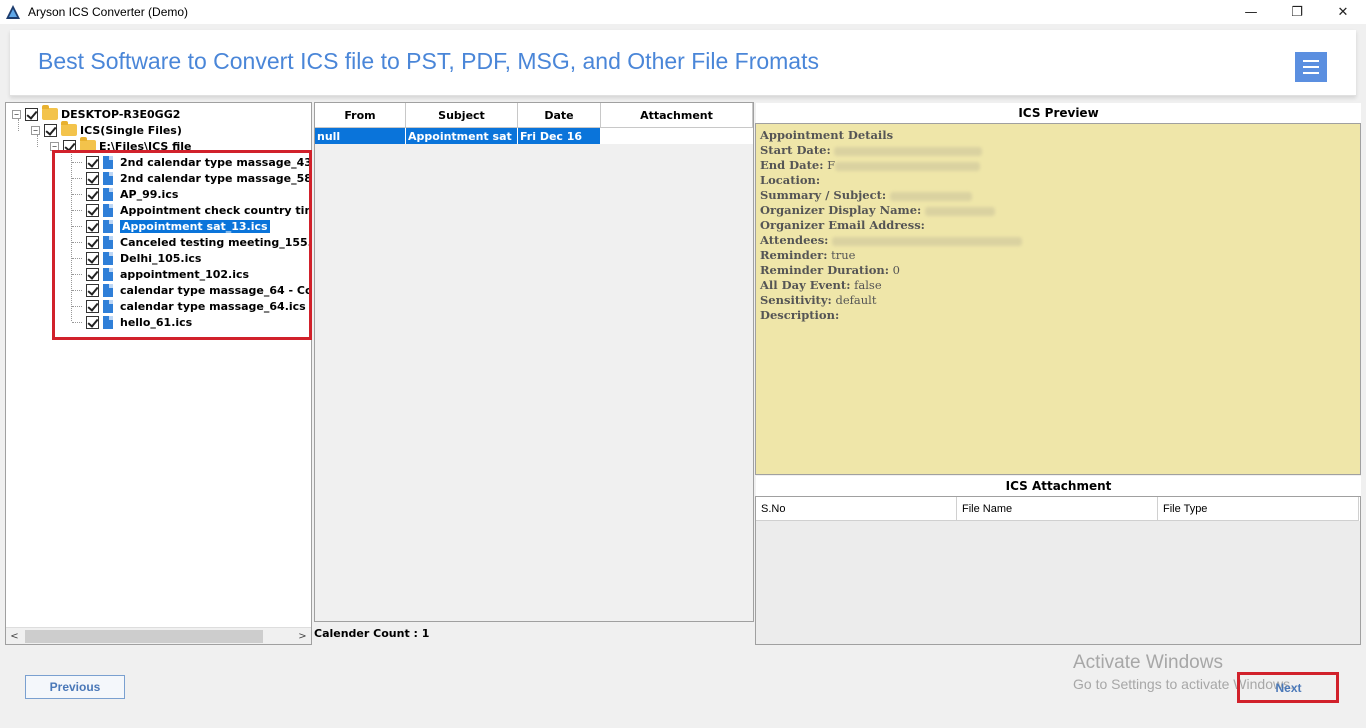 This screenshot has width=1366, height=728. Describe the element at coordinates (144, 636) in the screenshot. I see `scroll-thumb` at that location.